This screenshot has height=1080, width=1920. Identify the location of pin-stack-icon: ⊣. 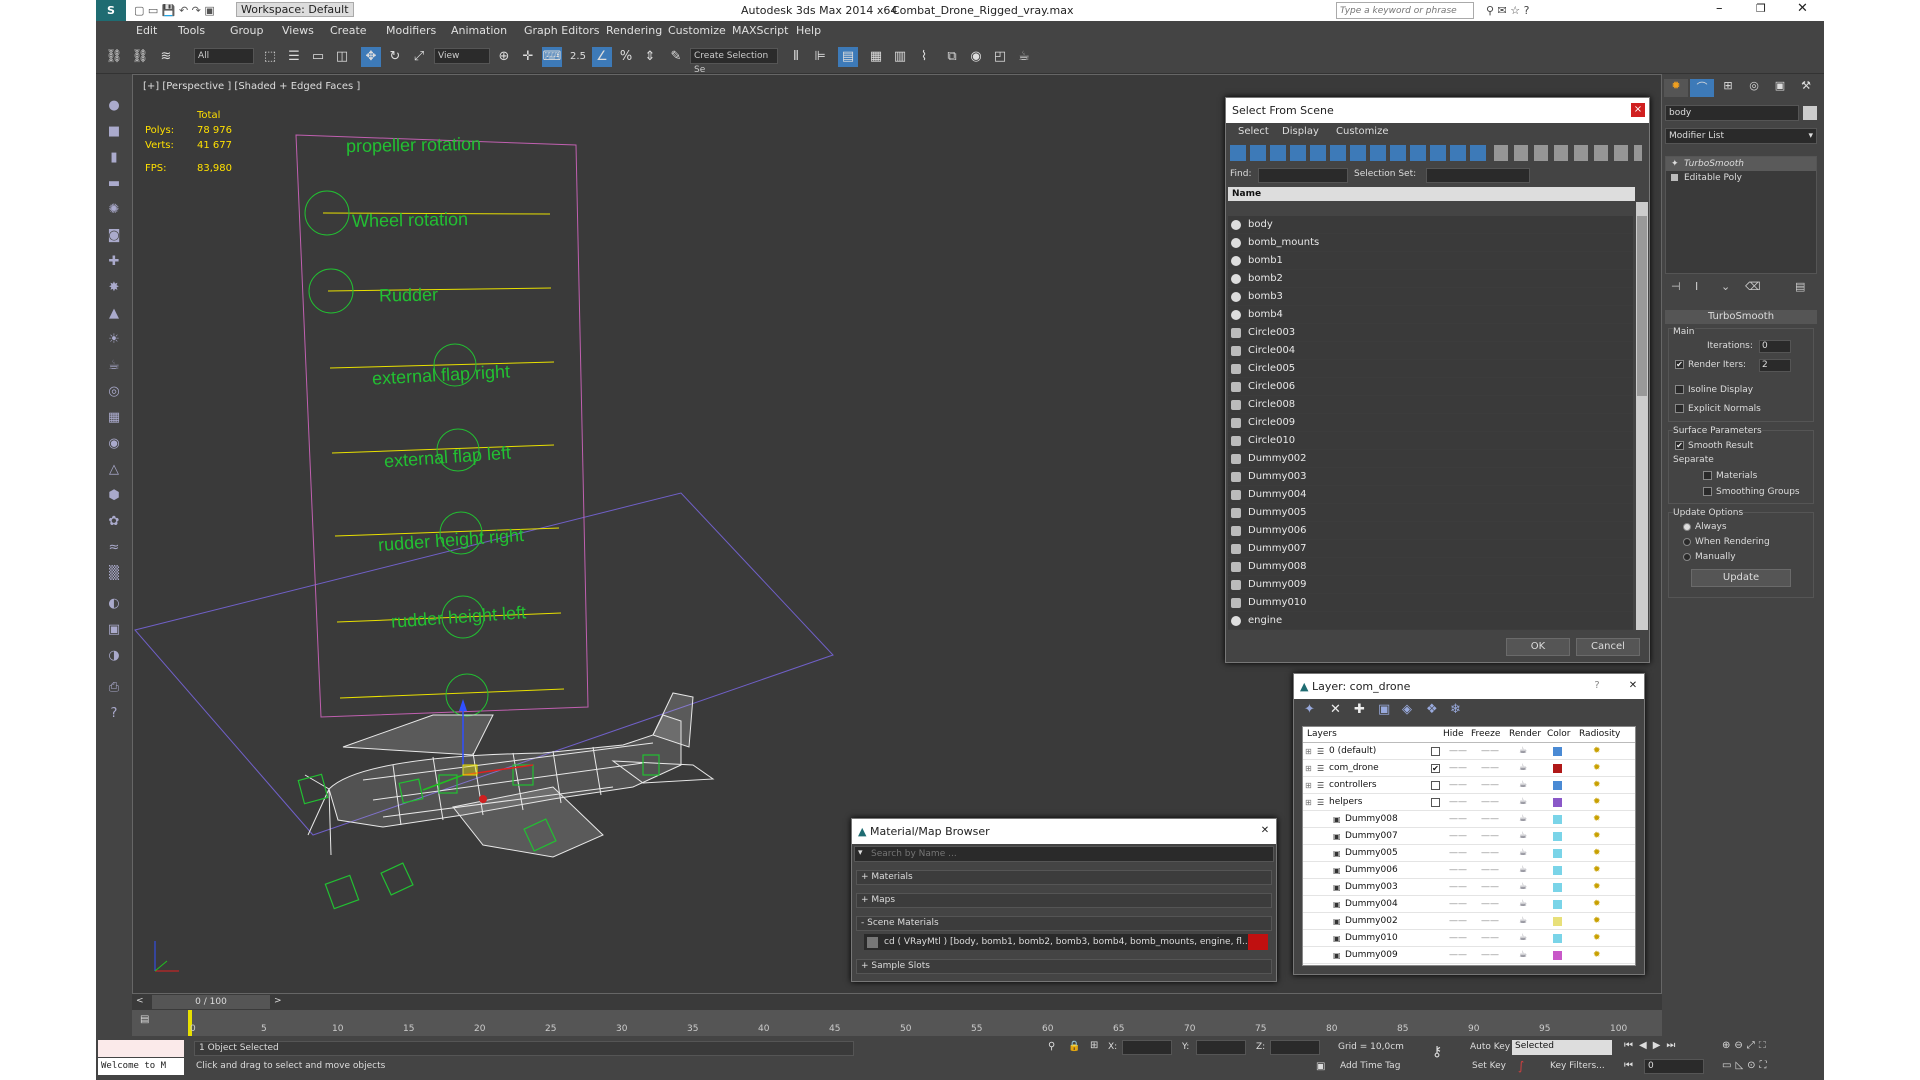
(1676, 286).